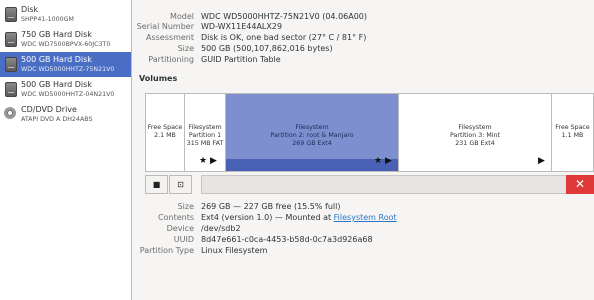  What do you see at coordinates (171, 59) in the screenshot?
I see `partitioning-label: Partitioning` at bounding box center [171, 59].